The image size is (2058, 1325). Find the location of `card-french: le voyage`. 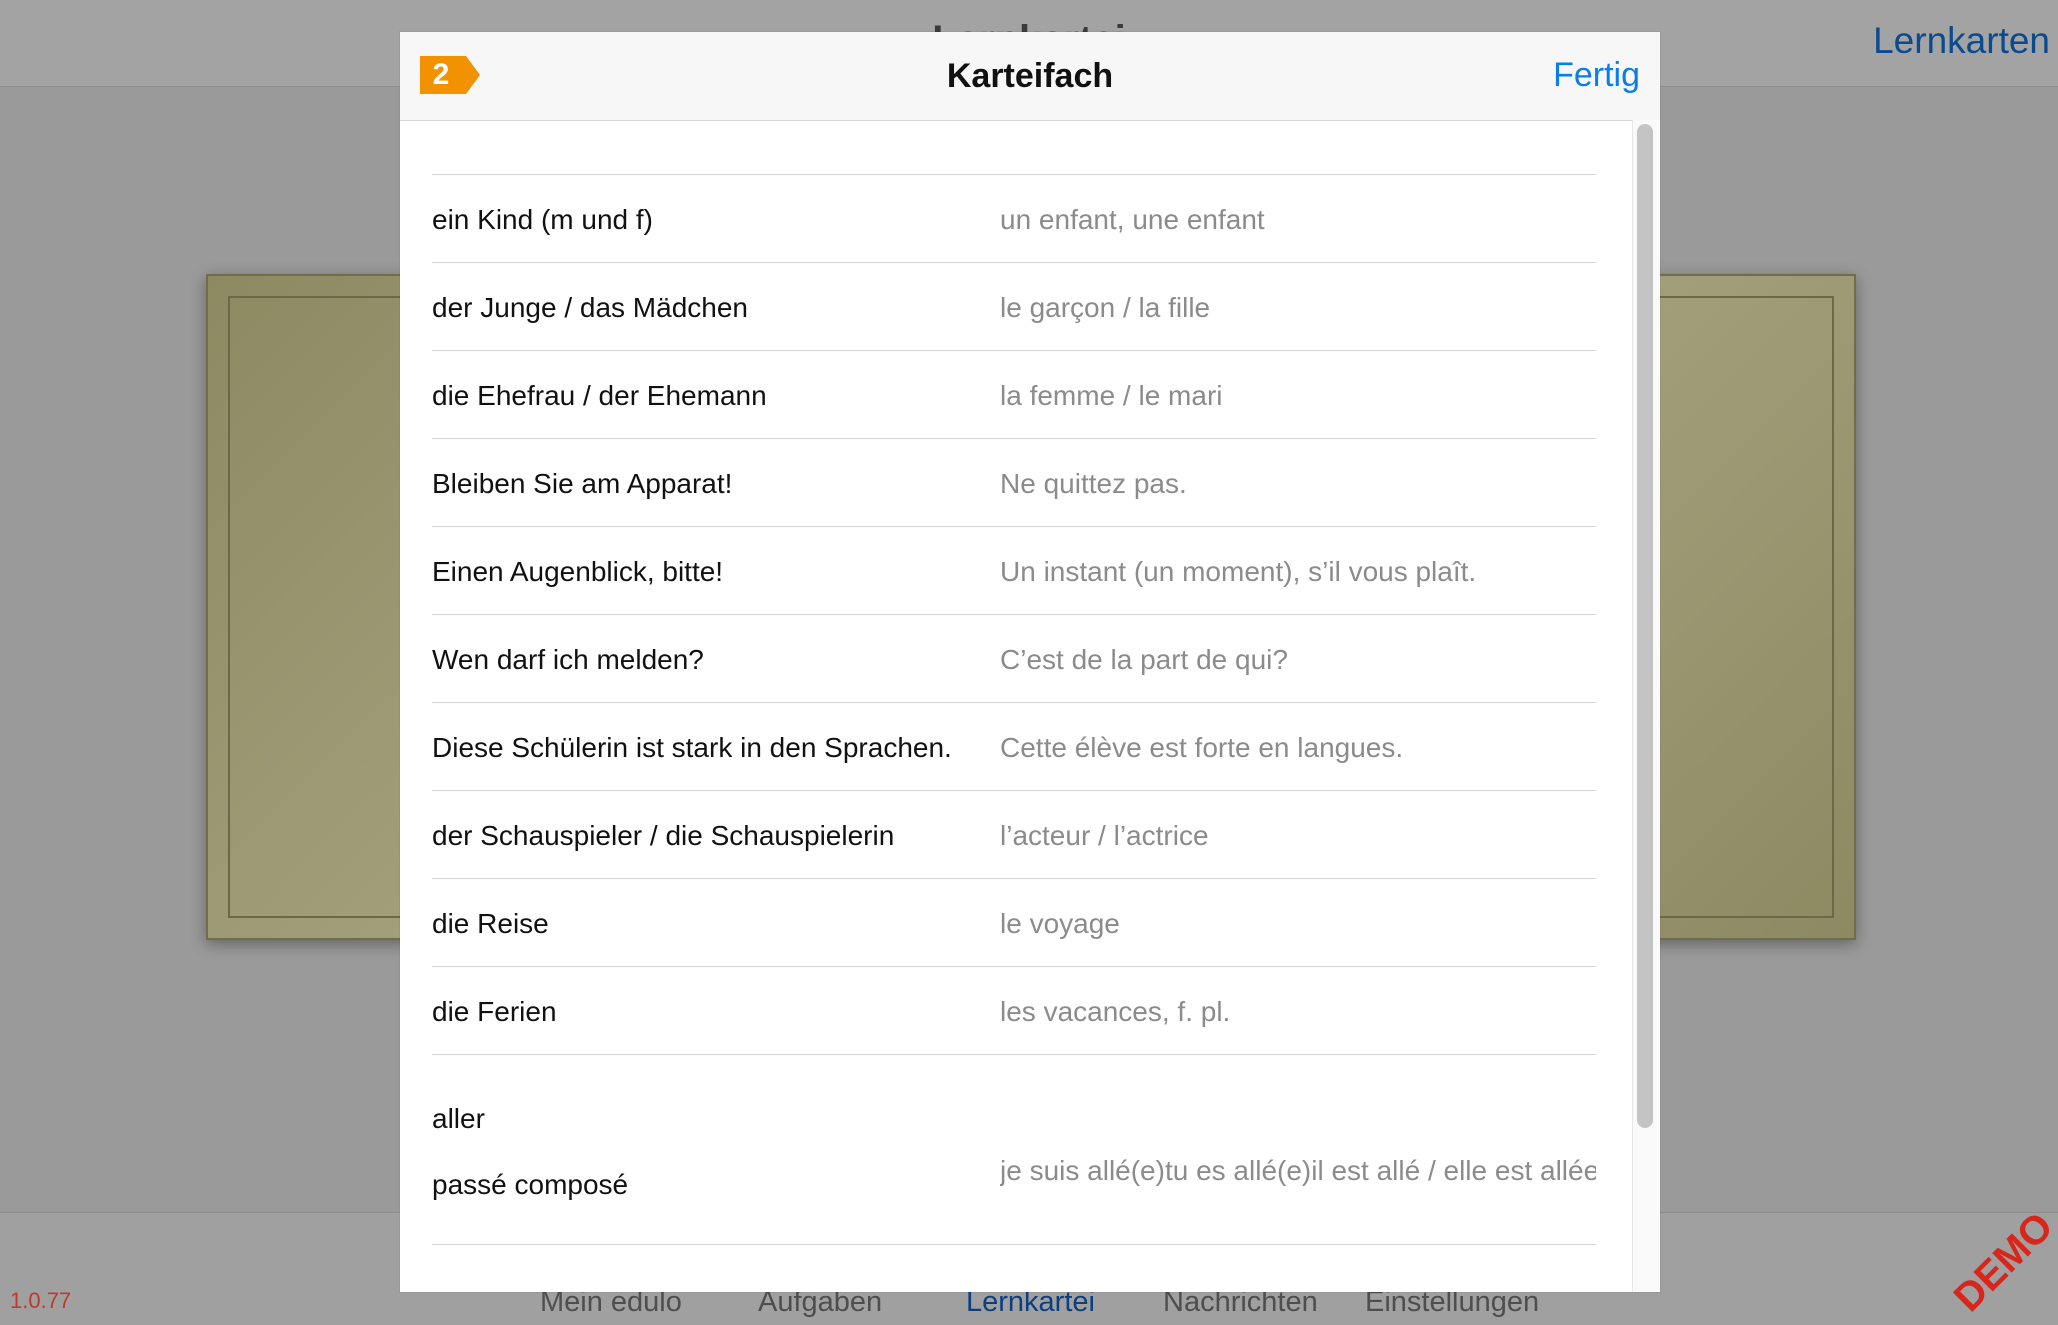

card-french: le voyage is located at coordinates (1060, 923).